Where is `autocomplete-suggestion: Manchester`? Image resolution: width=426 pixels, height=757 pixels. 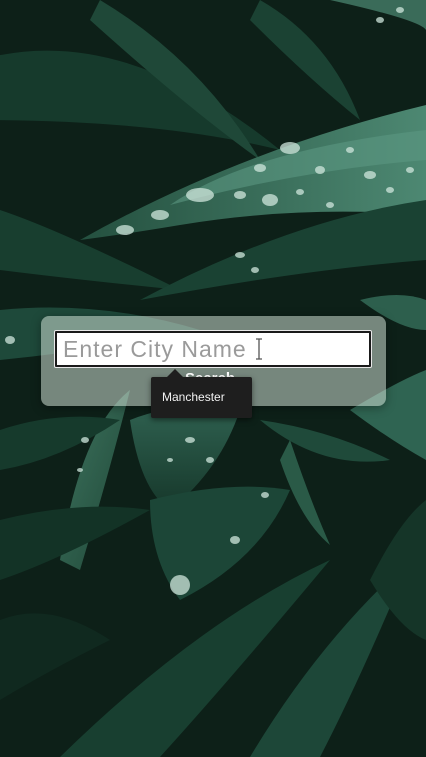
autocomplete-suggestion: Manchester is located at coordinates (201, 393).